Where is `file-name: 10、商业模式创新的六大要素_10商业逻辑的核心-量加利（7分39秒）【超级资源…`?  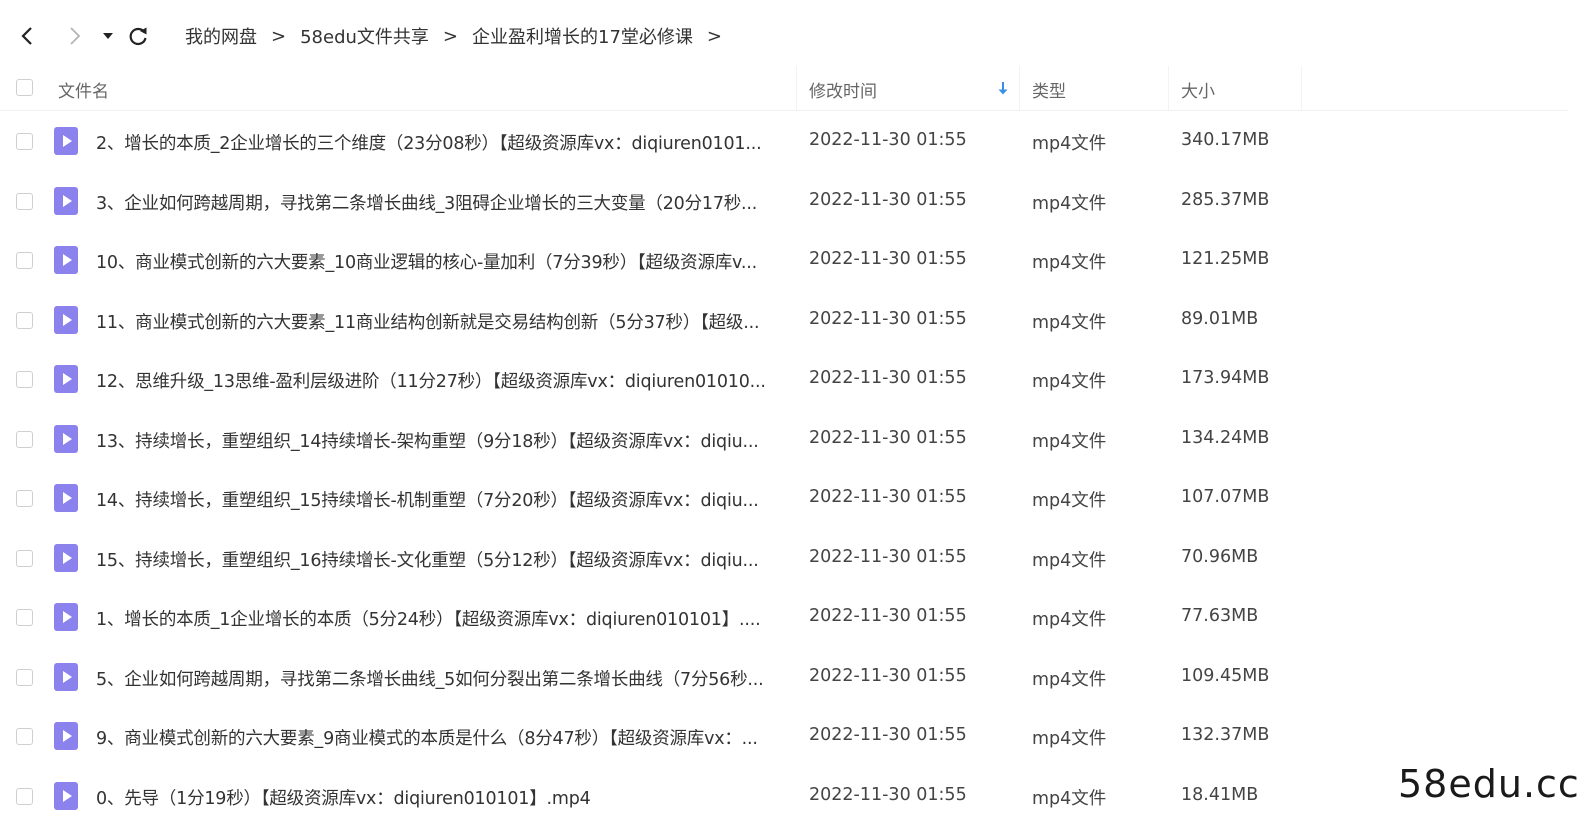
file-name: 10、商业模式创新的六大要素_10商业逻辑的核心-量加利（7分39秒）【超级资源… is located at coordinates (441, 261).